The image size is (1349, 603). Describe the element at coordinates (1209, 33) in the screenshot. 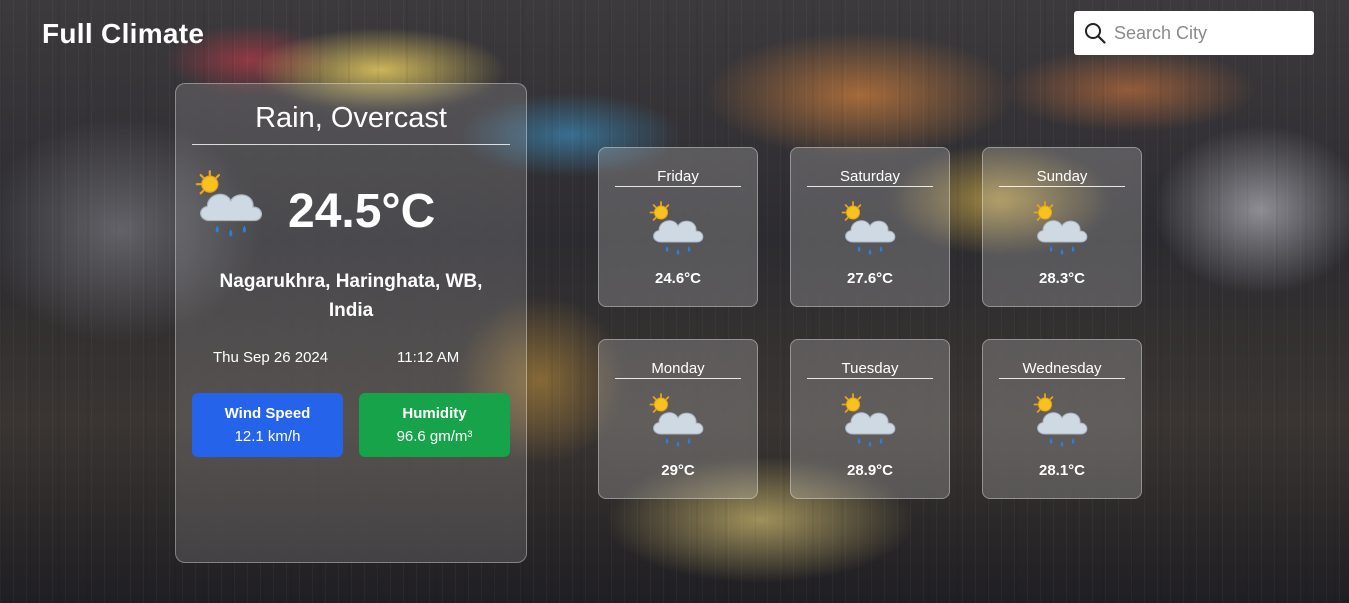

I see `search-input` at that location.